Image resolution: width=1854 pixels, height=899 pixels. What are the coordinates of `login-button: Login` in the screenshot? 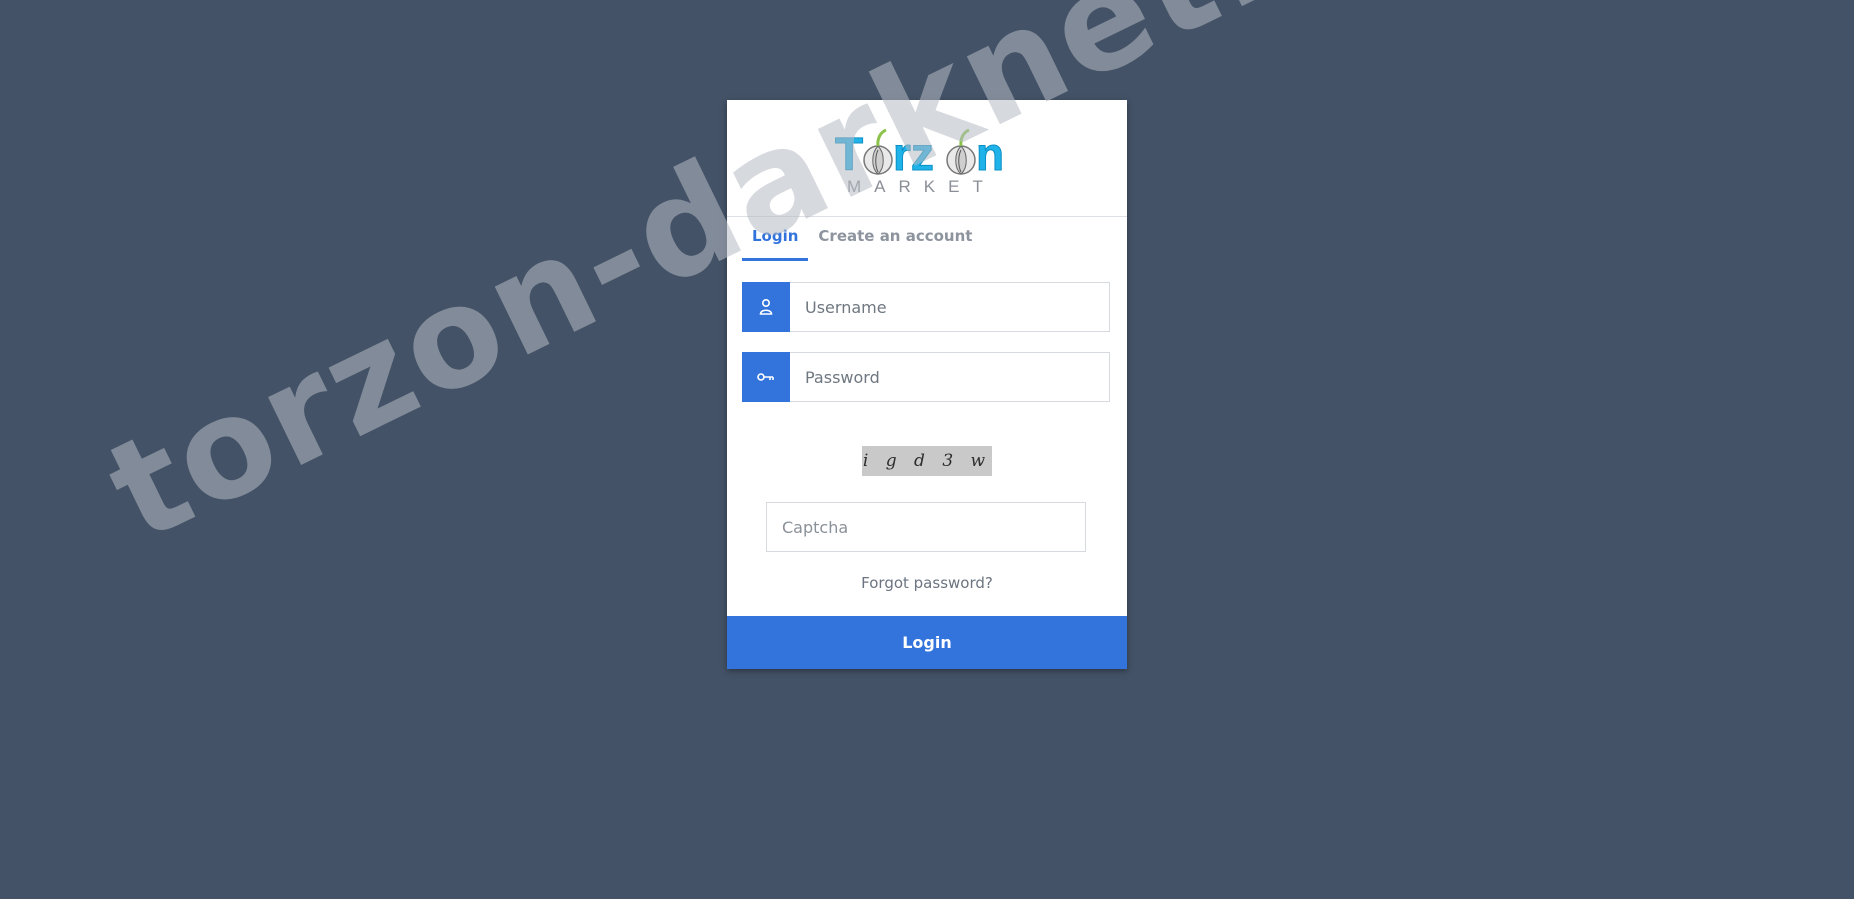 It's located at (927, 642).